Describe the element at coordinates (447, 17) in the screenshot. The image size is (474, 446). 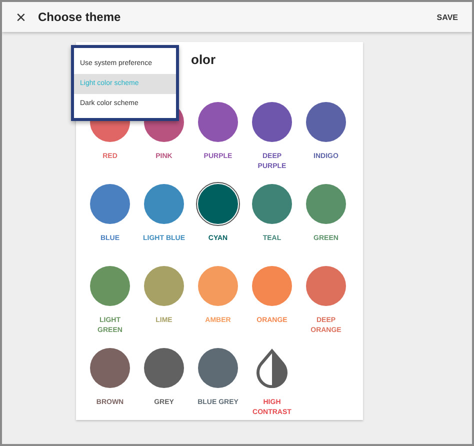
I see `save-button: SAVE` at that location.